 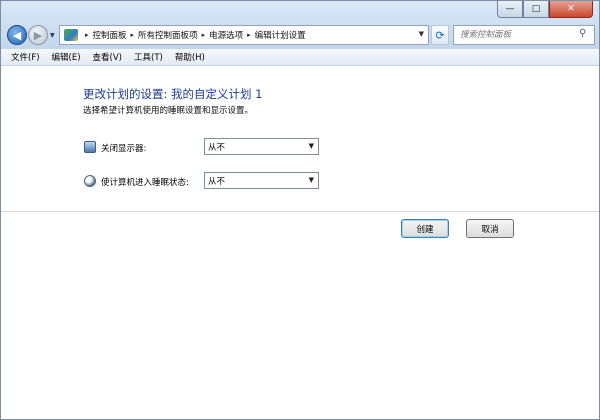 What do you see at coordinates (145, 183) in the screenshot?
I see `sleep-label: 使计算机进入睡眠状态:` at bounding box center [145, 183].